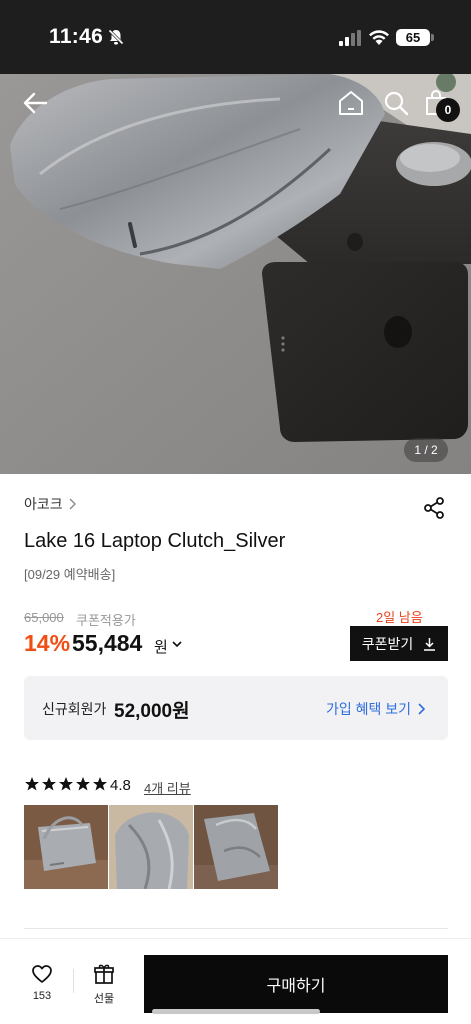  I want to click on battery-nub, so click(432, 37).